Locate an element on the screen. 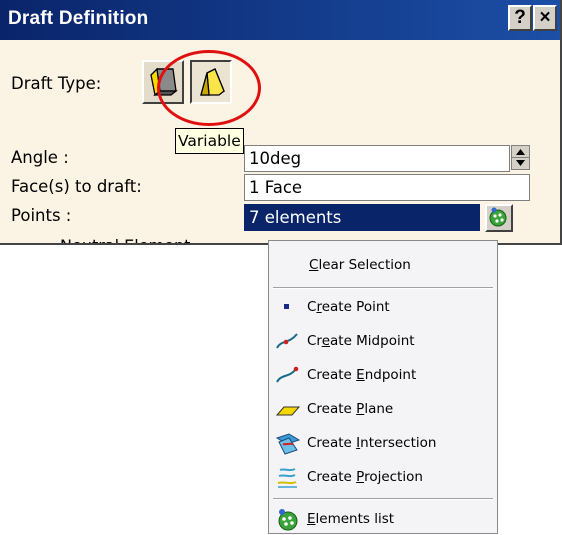 The width and height of the screenshot is (562, 535). spinner-arrows-icon is located at coordinates (520, 157).